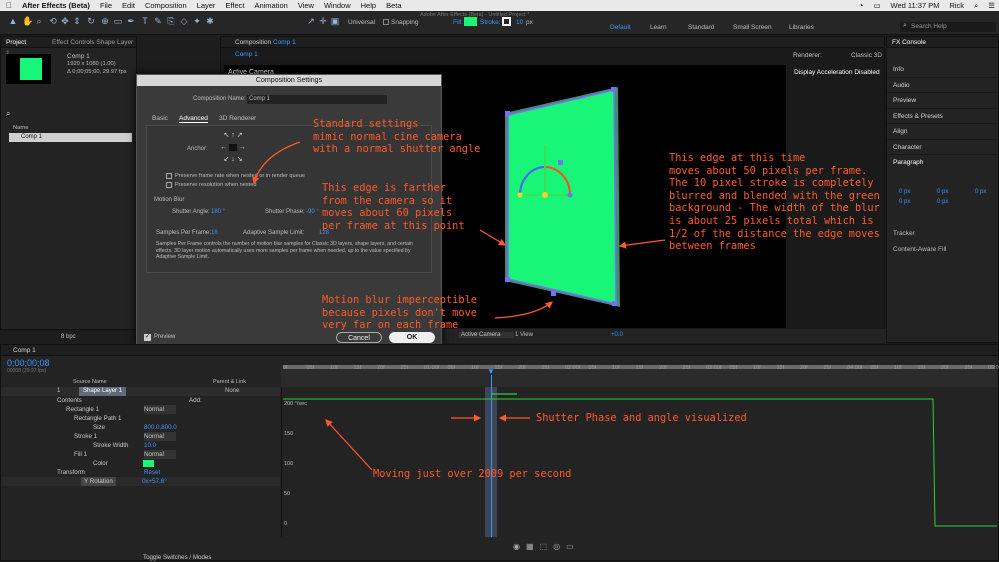 Image resolution: width=999 pixels, height=562 pixels. Describe the element at coordinates (171, 22) in the screenshot. I see `clone-tool-icon: ⎘` at that location.